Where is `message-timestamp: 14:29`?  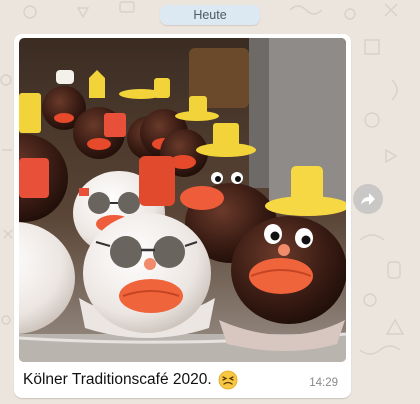 message-timestamp: 14:29 is located at coordinates (323, 383).